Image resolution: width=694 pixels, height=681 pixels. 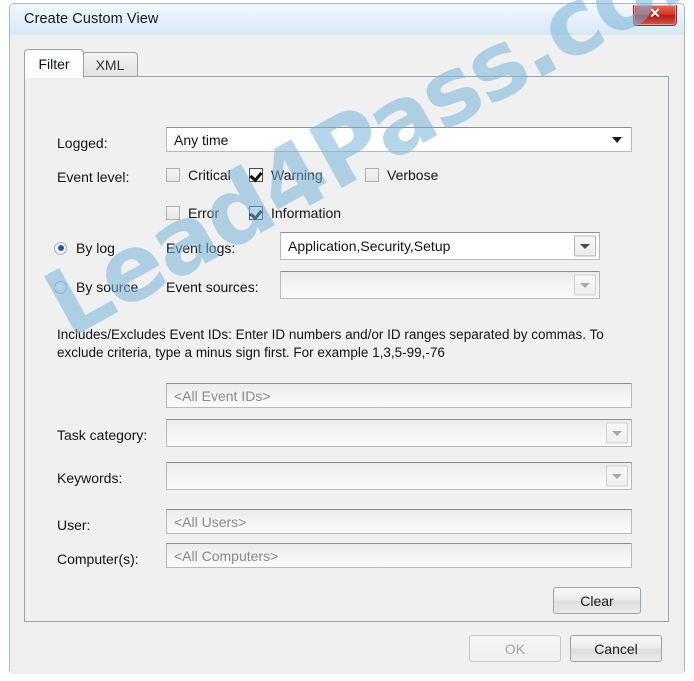 I want to click on task-category-label: Task category:, so click(x=102, y=435).